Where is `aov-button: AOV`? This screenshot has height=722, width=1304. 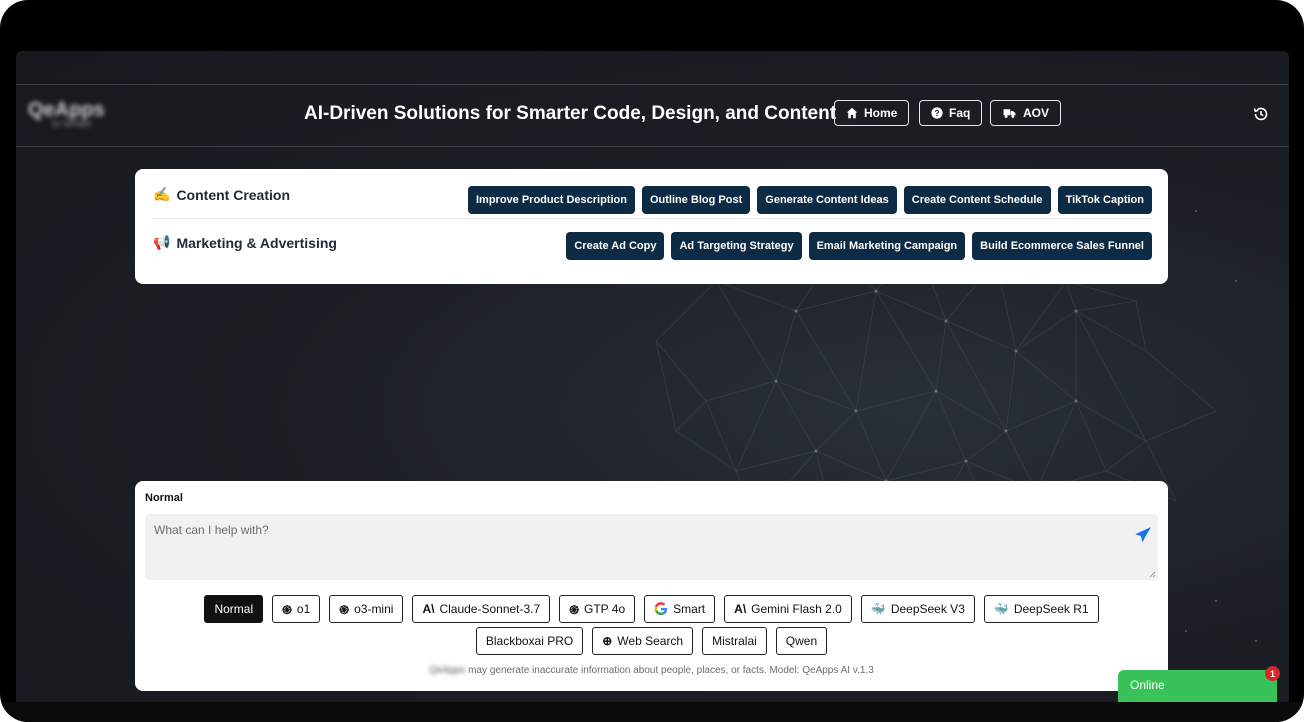 aov-button: AOV is located at coordinates (1026, 113).